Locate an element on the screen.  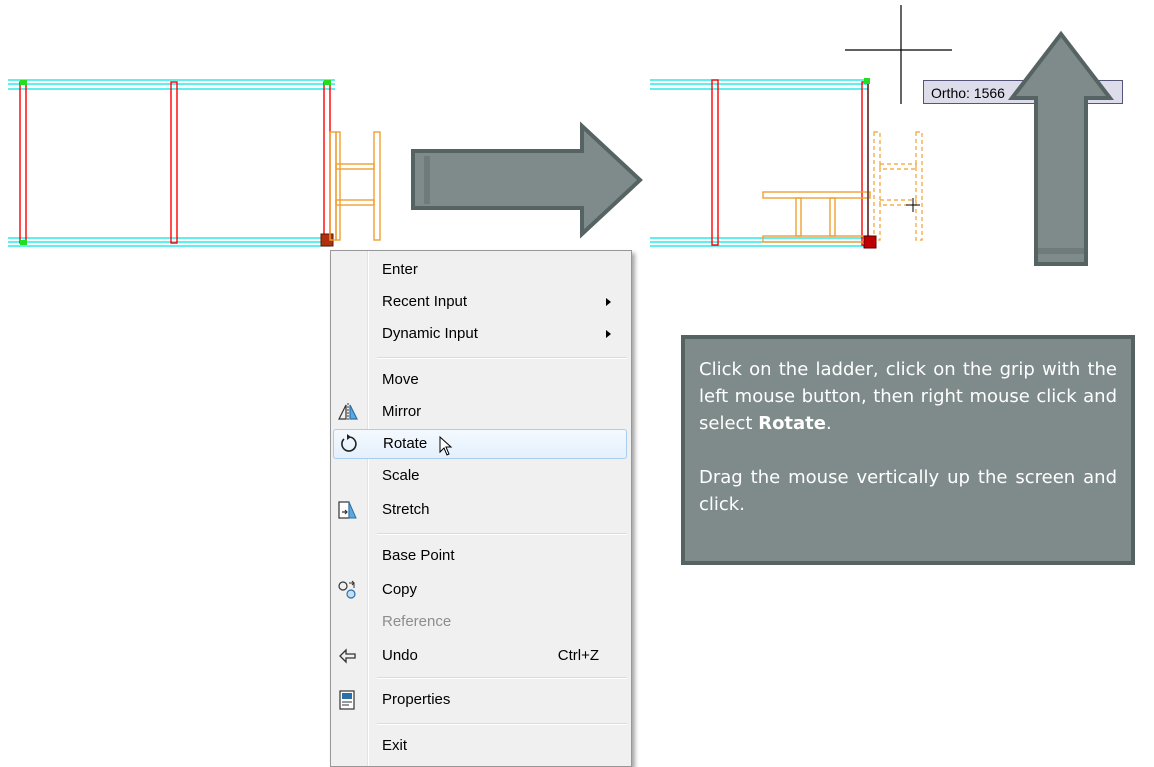
arrow-shadow is located at coordinates (427, 180).